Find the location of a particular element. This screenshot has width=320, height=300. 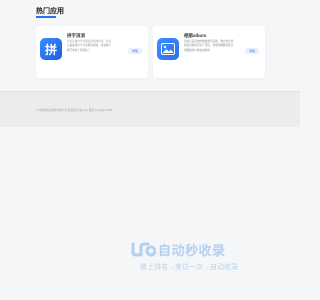

section-title-underline is located at coordinates (46, 17).